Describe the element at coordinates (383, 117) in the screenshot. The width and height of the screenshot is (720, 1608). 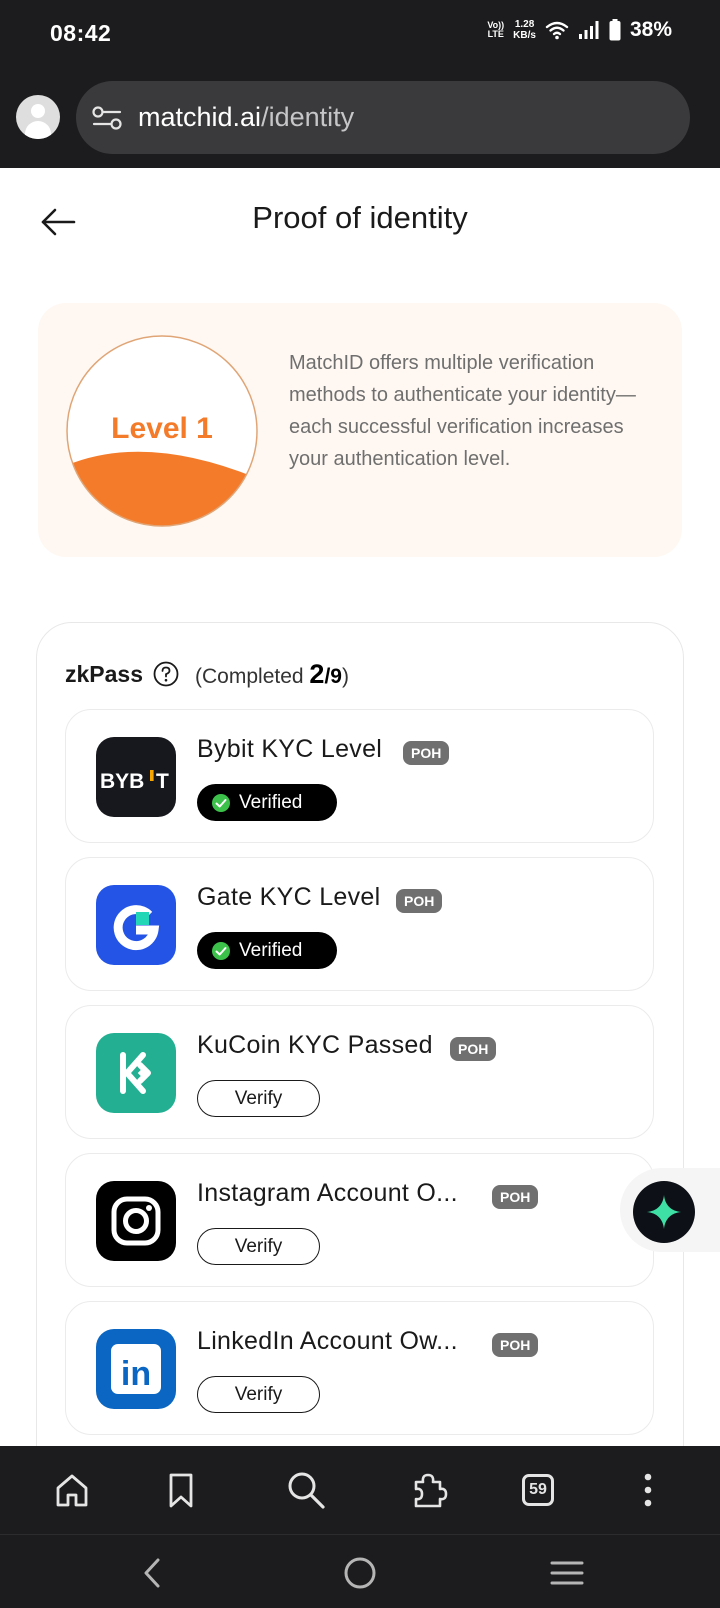
I see `address-bar: matchid.ai/identity` at that location.